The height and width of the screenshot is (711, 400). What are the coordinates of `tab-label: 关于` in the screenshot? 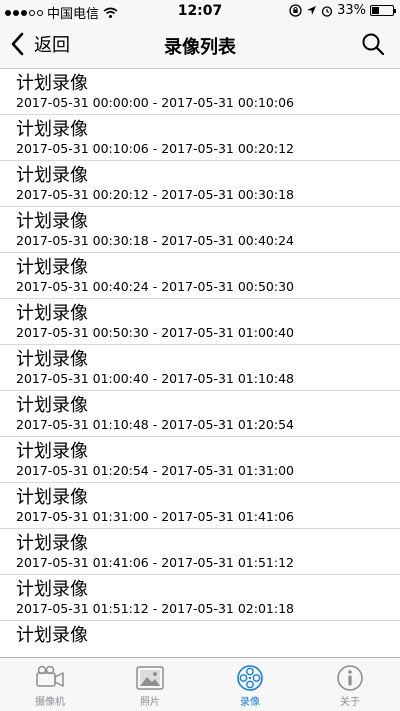 It's located at (350, 702).